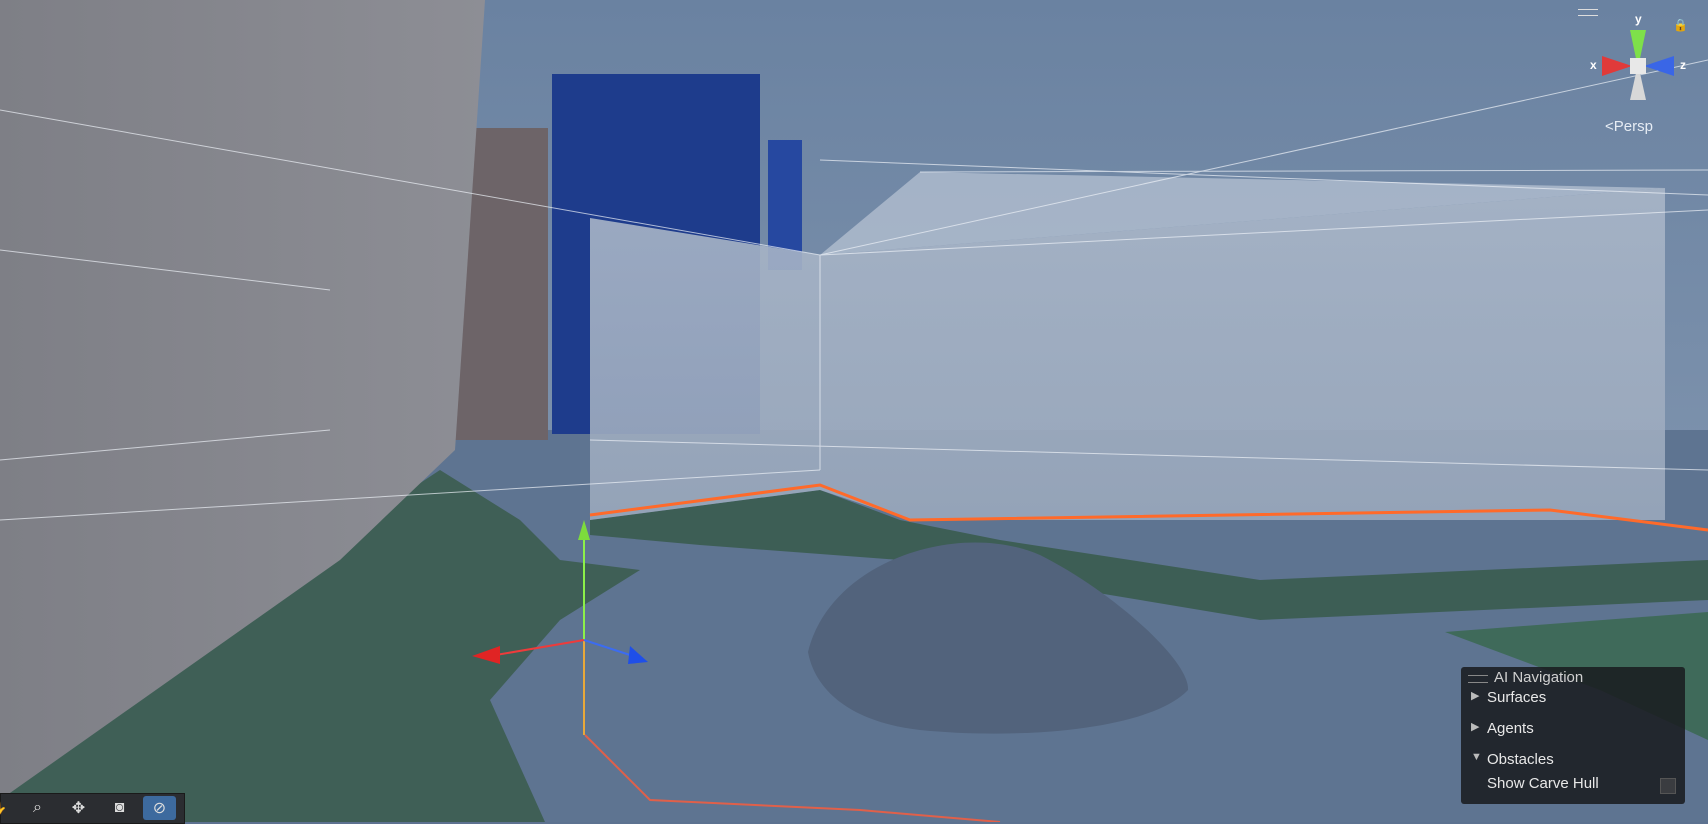  Describe the element at coordinates (1668, 786) in the screenshot. I see `show-carve-hull-checkbox` at that location.